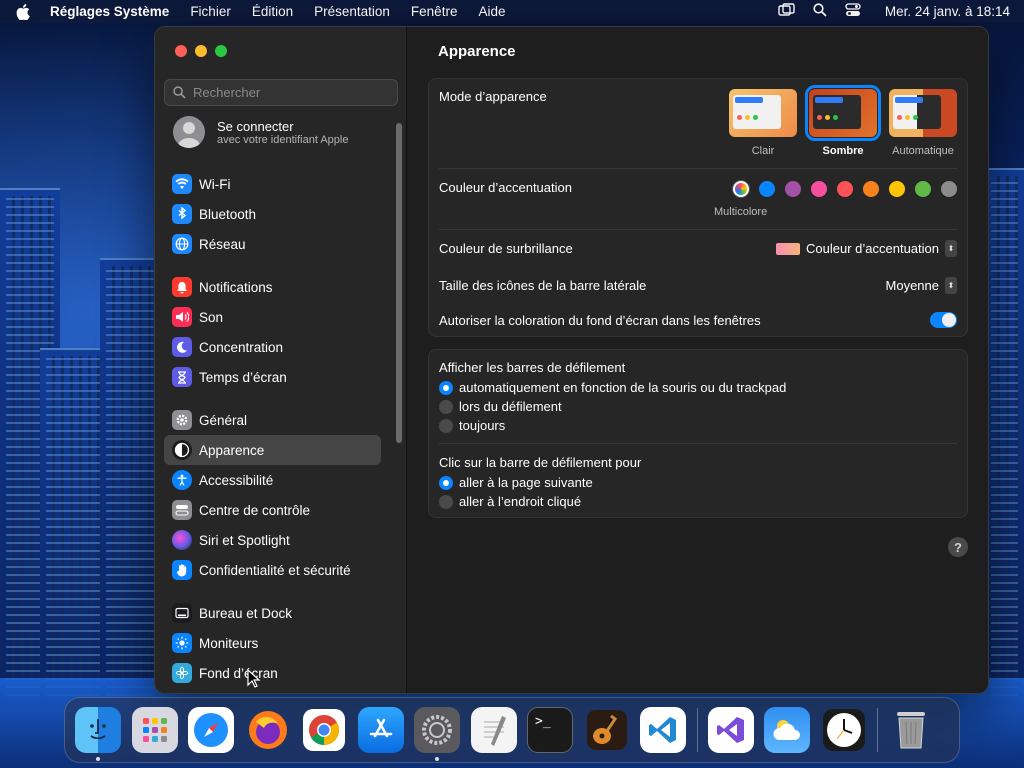 This screenshot has width=1024, height=768. I want to click on sidebar-item-privacy-security: Confidentialité et sécurité, so click(272, 570).